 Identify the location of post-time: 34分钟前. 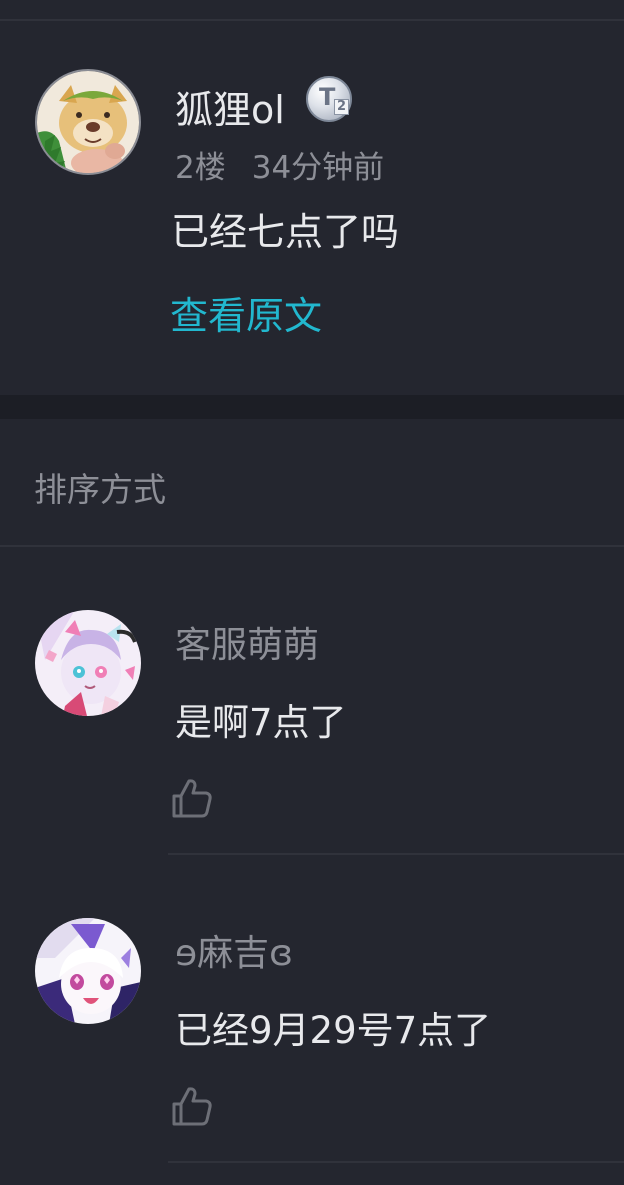
(318, 168).